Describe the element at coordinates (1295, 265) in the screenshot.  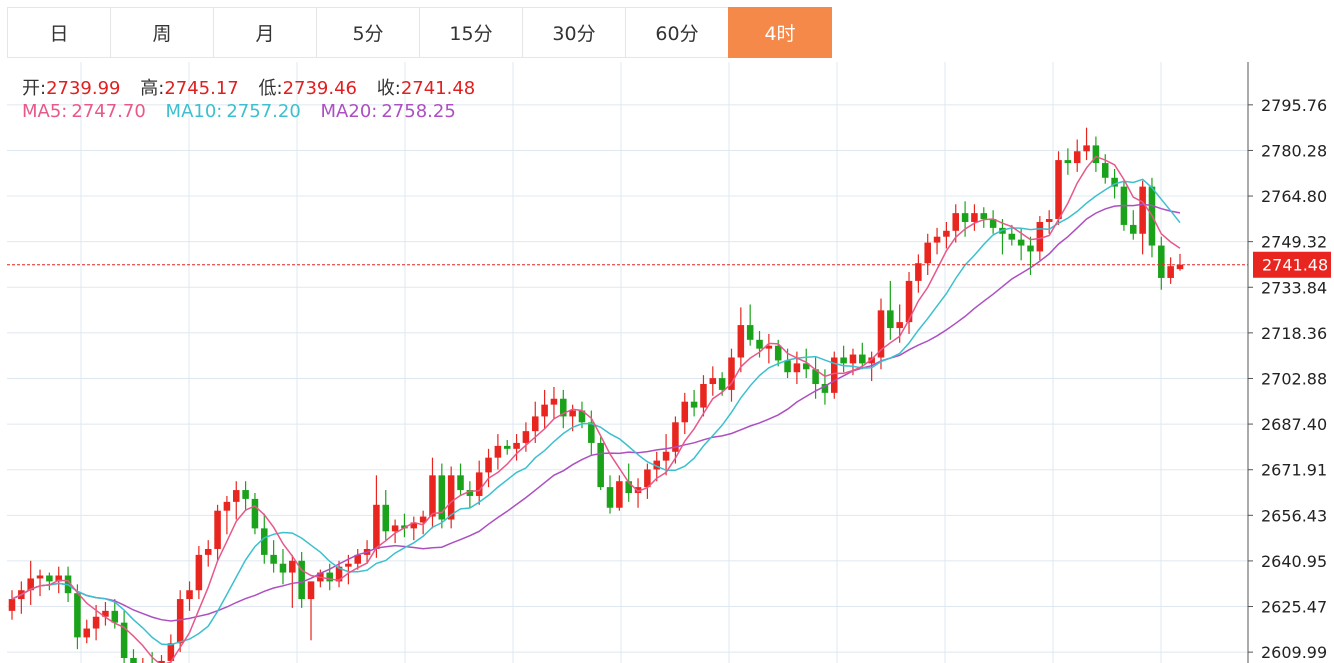
I see `last-price-label: 2741.48` at that location.